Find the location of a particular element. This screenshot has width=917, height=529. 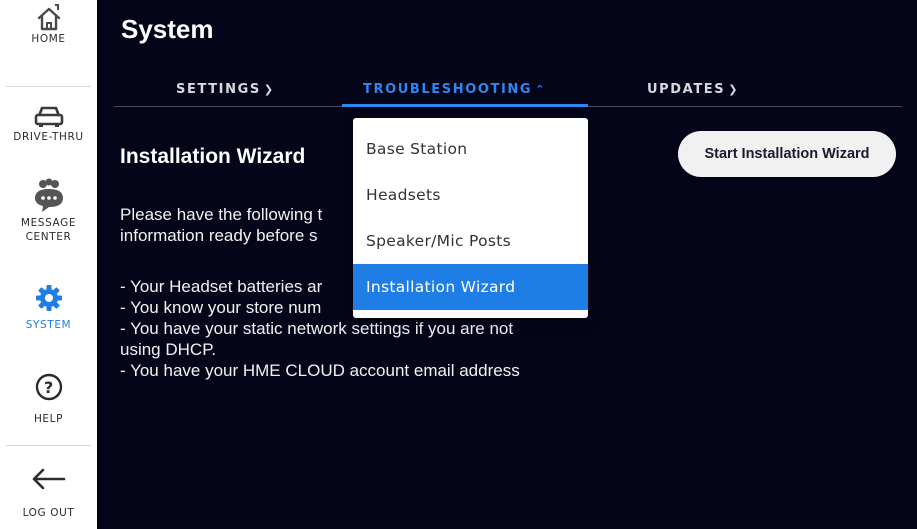

tab-label: SETTINGS is located at coordinates (218, 89).